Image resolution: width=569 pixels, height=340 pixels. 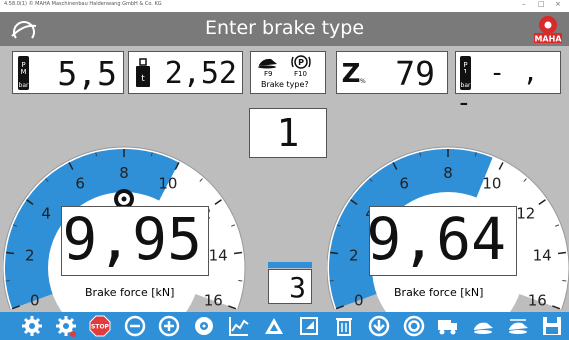 I want to click on f9-key-label: F9, so click(x=268, y=74).